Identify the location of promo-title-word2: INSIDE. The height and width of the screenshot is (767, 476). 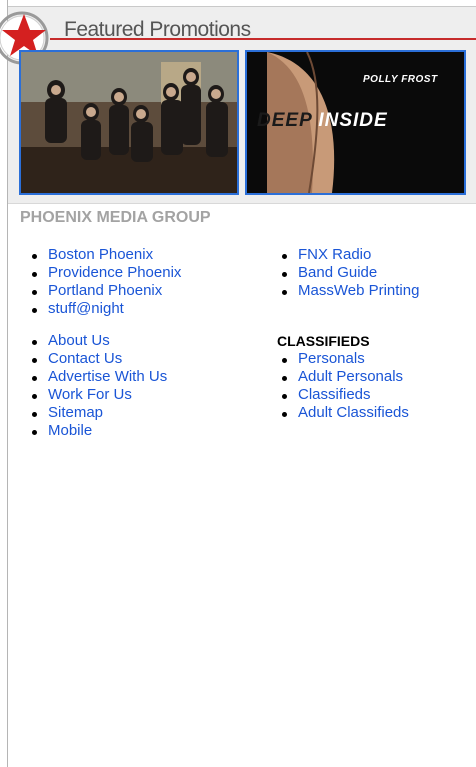
(353, 120).